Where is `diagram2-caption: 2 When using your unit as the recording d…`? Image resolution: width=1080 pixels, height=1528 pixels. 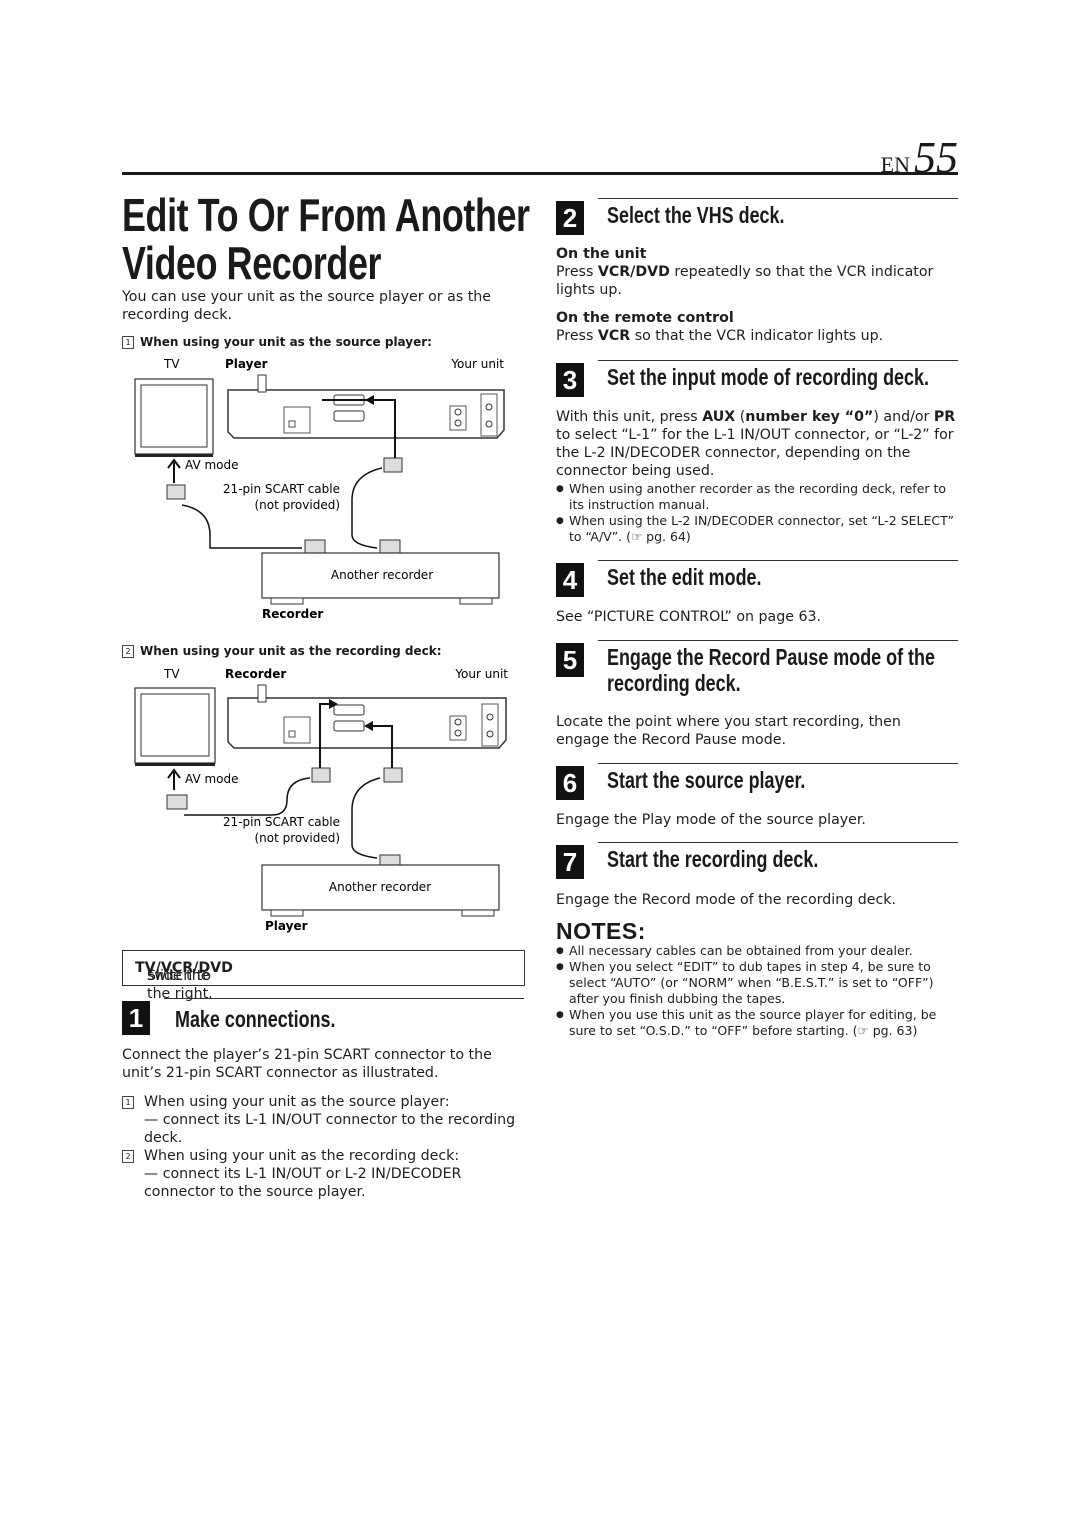 diagram2-caption: 2 When using your unit as the recording d… is located at coordinates (282, 651).